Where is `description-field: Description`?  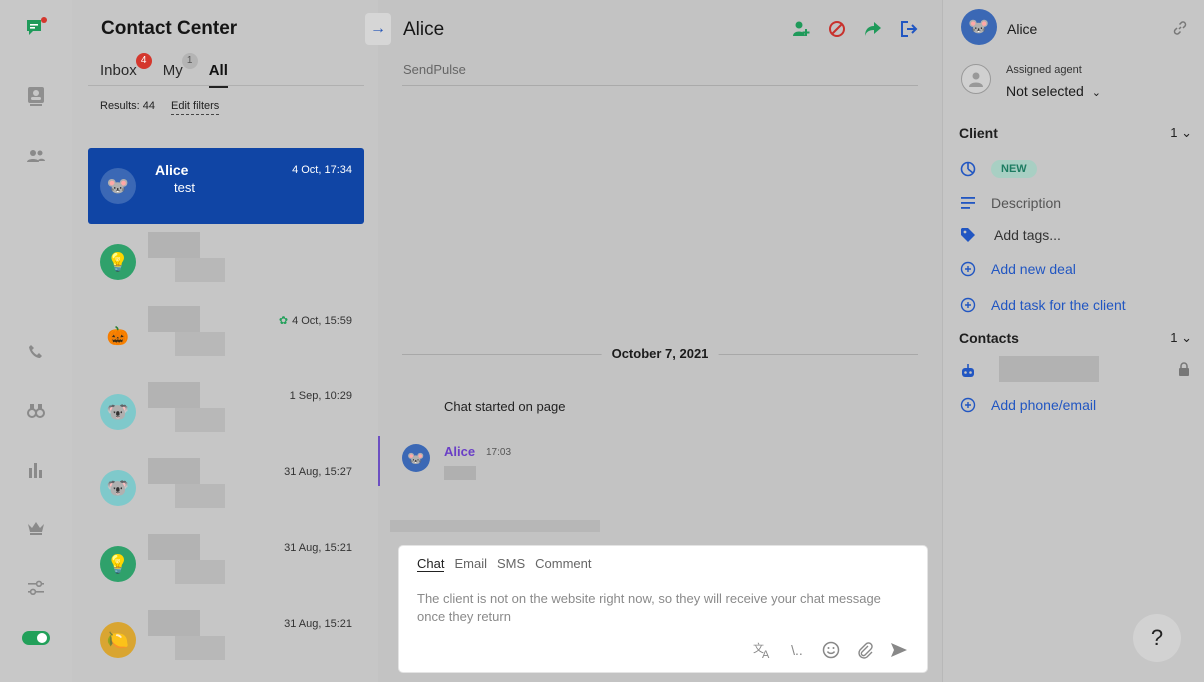
description-field: Description is located at coordinates (1026, 203).